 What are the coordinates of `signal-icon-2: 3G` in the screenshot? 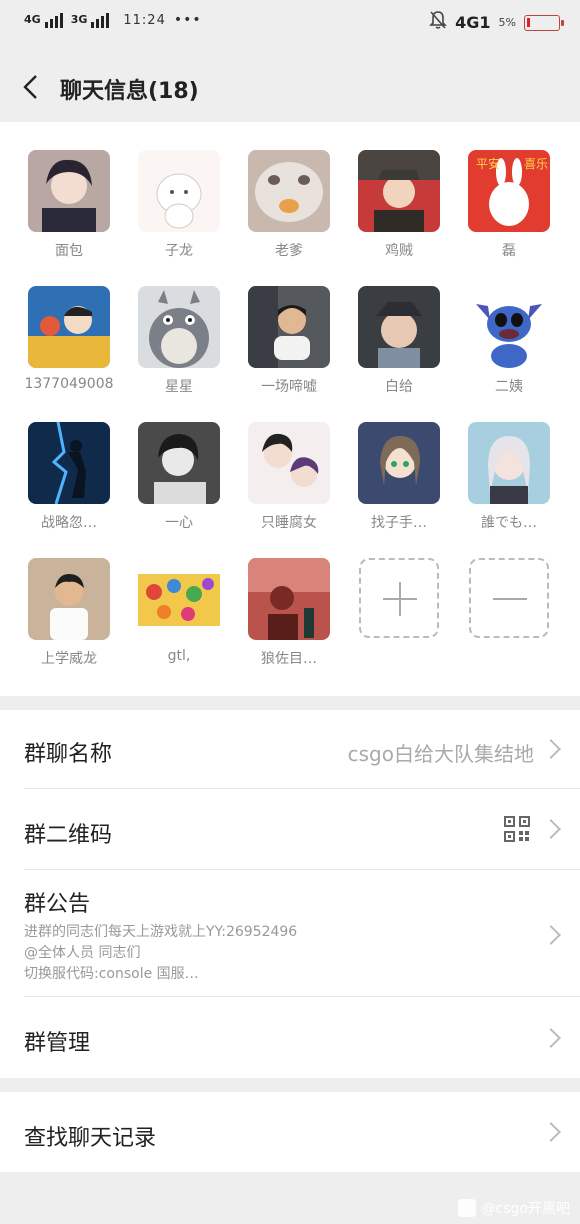 It's located at (90, 20).